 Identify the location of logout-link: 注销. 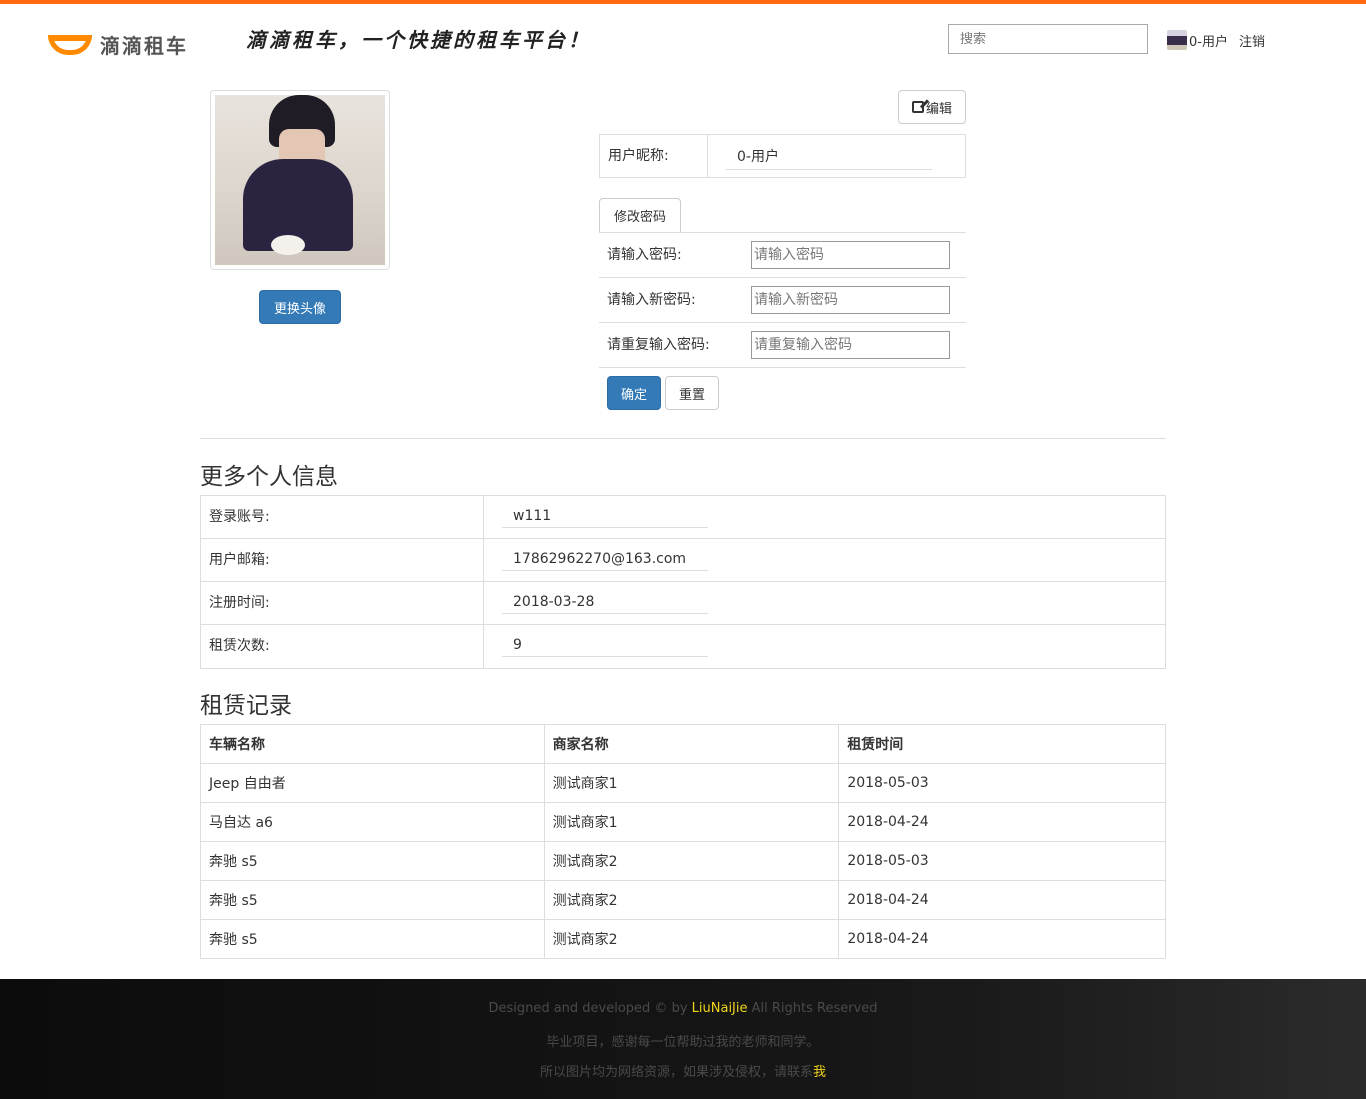
(1252, 40).